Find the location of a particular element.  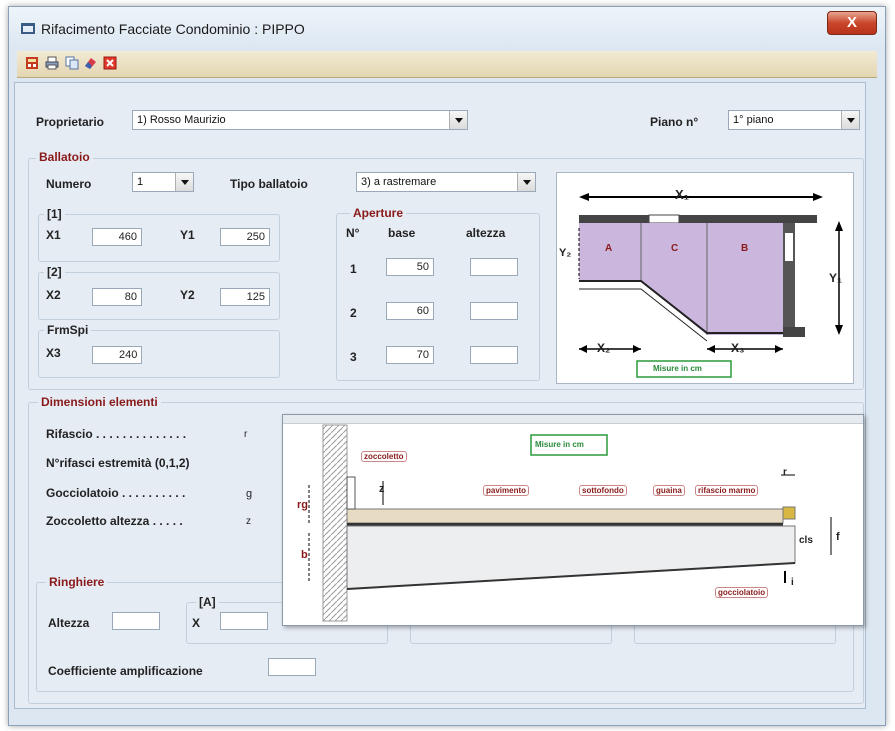

aperture-base-input: 50 is located at coordinates (410, 267).